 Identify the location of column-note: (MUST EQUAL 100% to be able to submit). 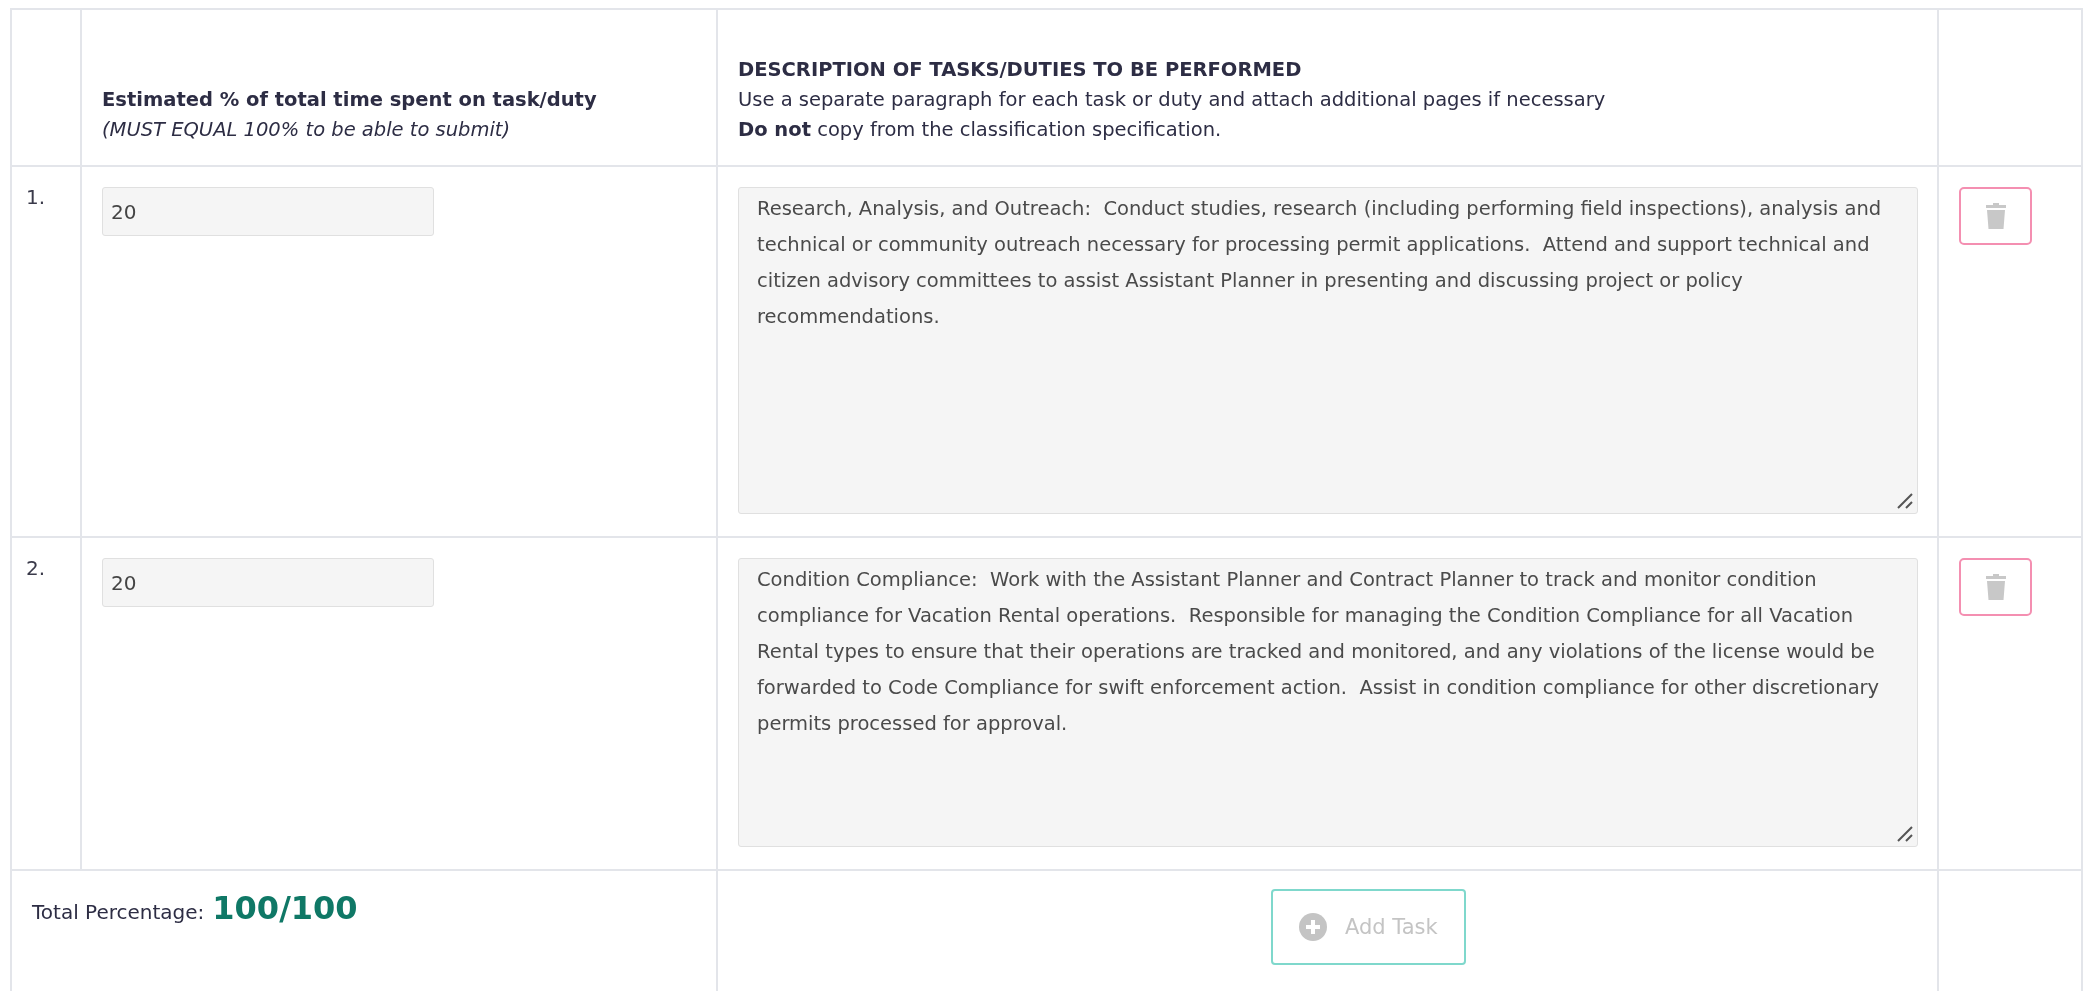
(307, 130).